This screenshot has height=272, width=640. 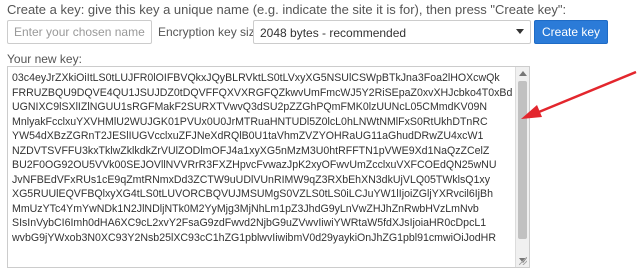 I want to click on key-name-input, so click(x=79, y=32).